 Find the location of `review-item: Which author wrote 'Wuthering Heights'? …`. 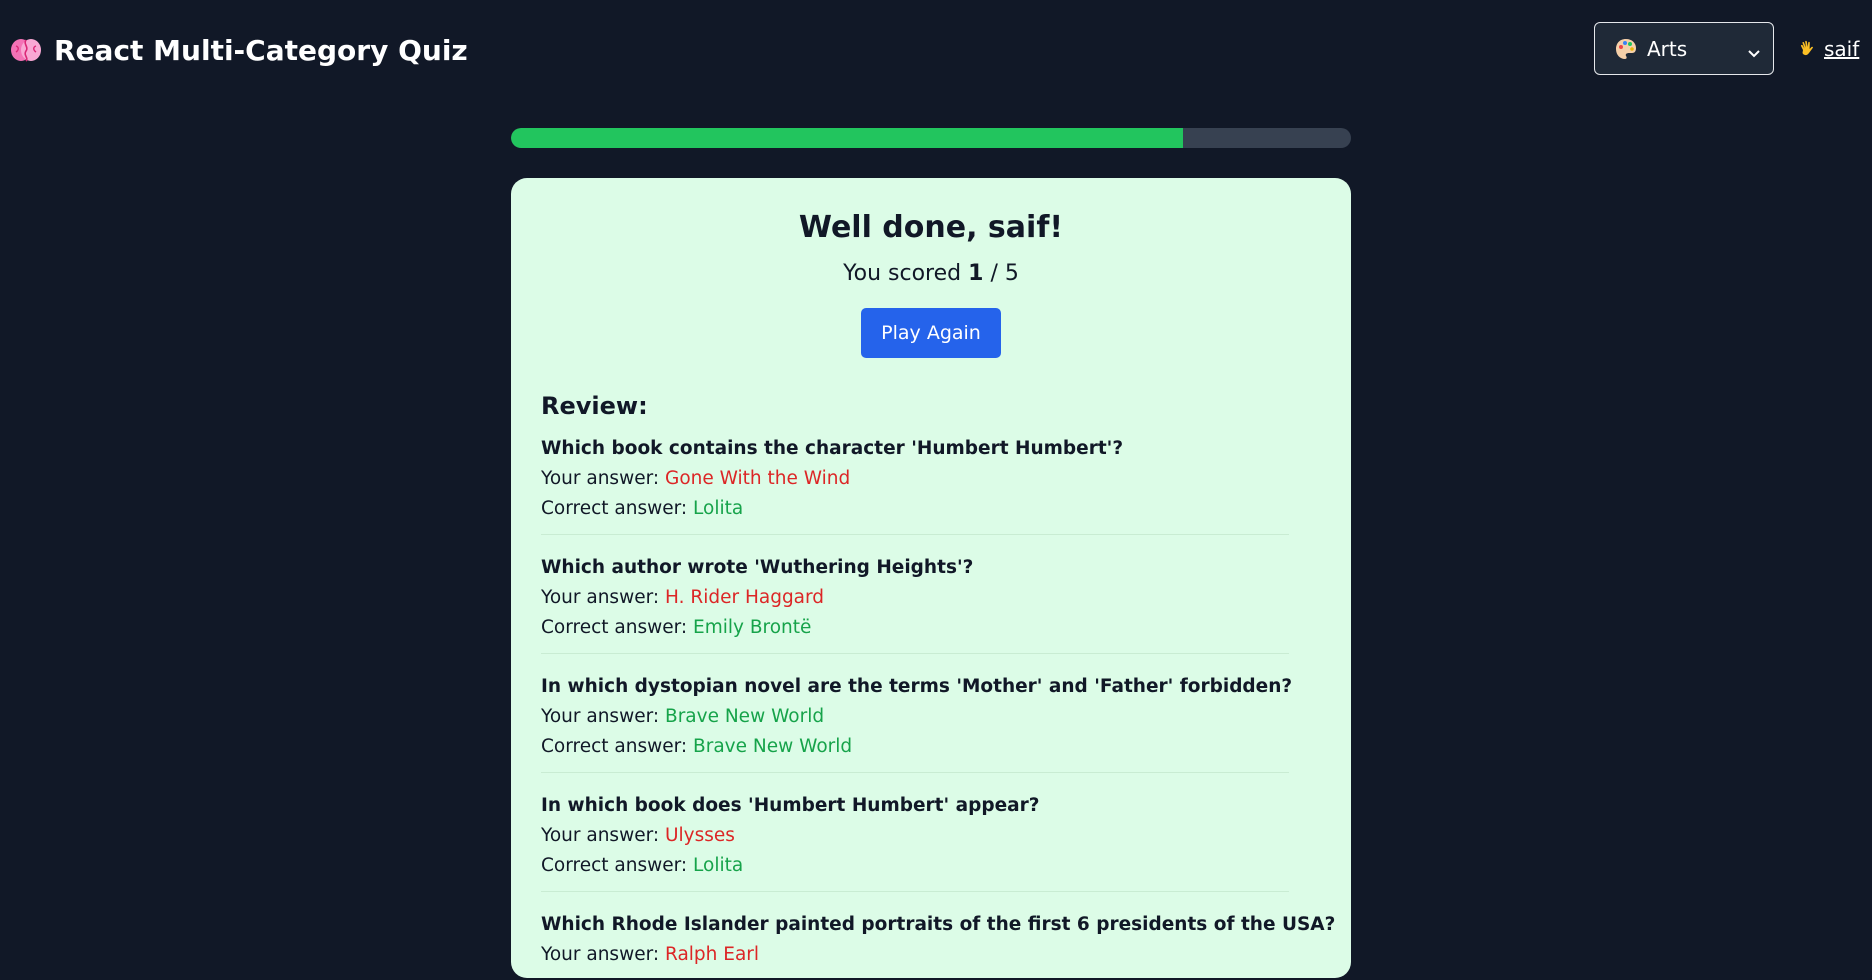

review-item: Which author wrote 'Wuthering Heights'? … is located at coordinates (915, 603).